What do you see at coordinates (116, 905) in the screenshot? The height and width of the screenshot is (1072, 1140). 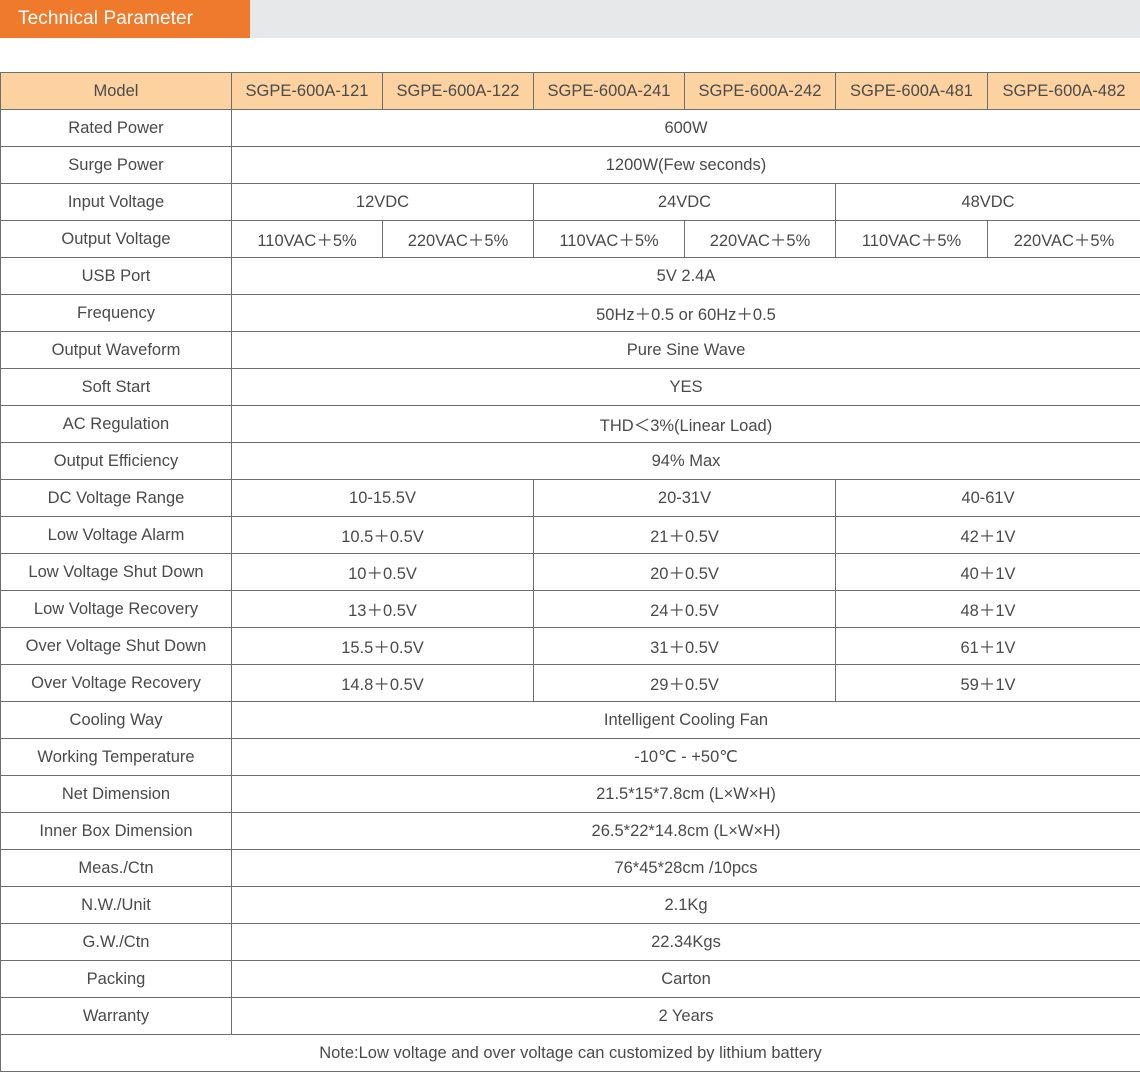 I see `row-label-n-w-unit: N.W./Unit` at bounding box center [116, 905].